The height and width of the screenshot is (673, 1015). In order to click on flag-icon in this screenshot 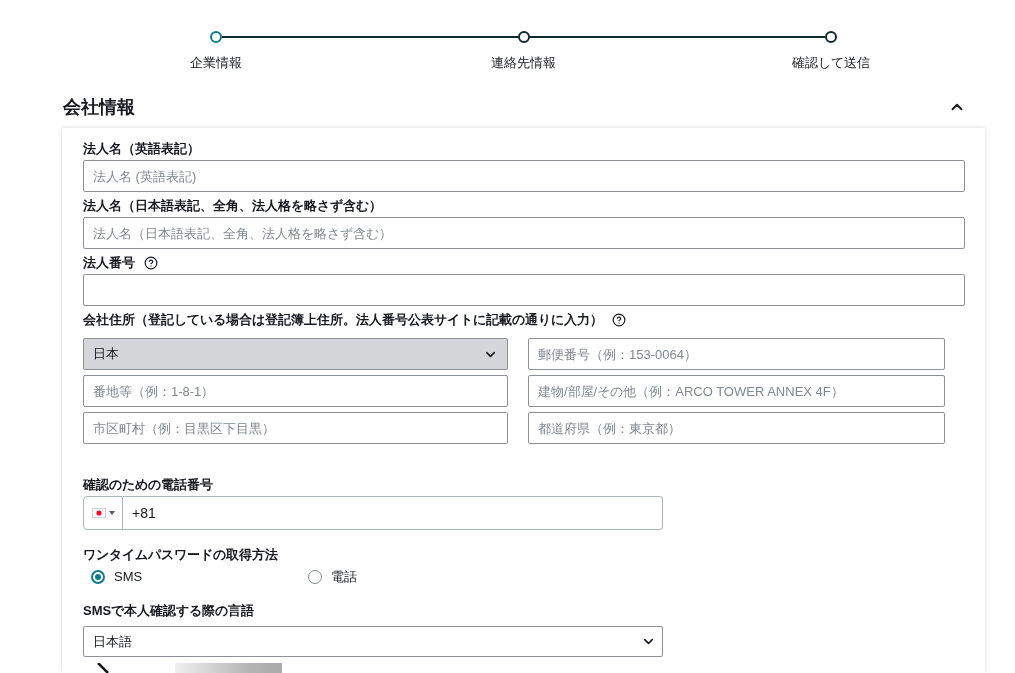, I will do `click(98, 513)`.